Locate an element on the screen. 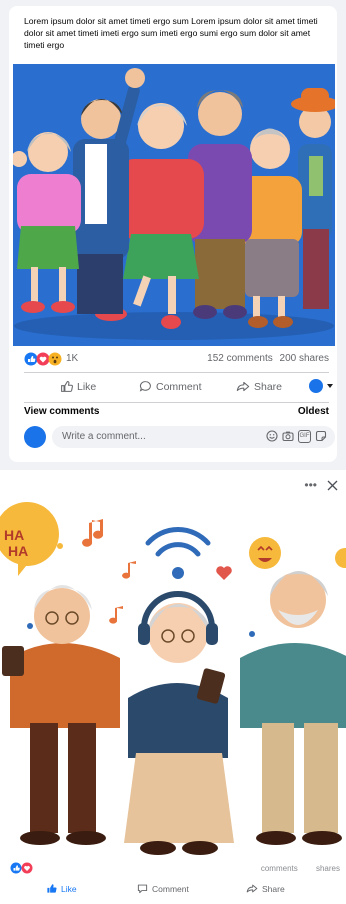 The width and height of the screenshot is (346, 904). like-button: Like is located at coordinates (78, 386).